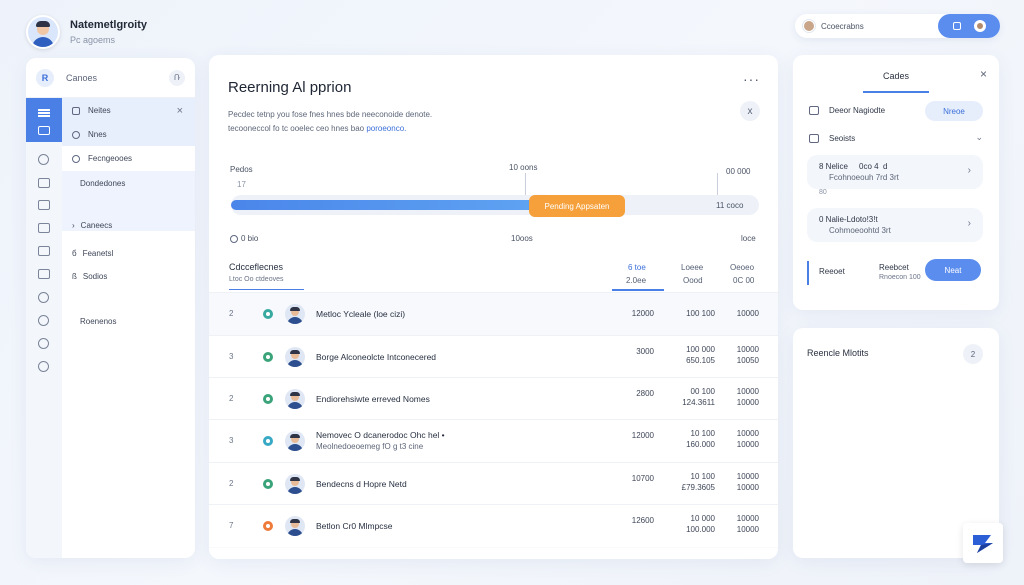 The height and width of the screenshot is (585, 1024). I want to click on dismiss-button: x, so click(750, 111).